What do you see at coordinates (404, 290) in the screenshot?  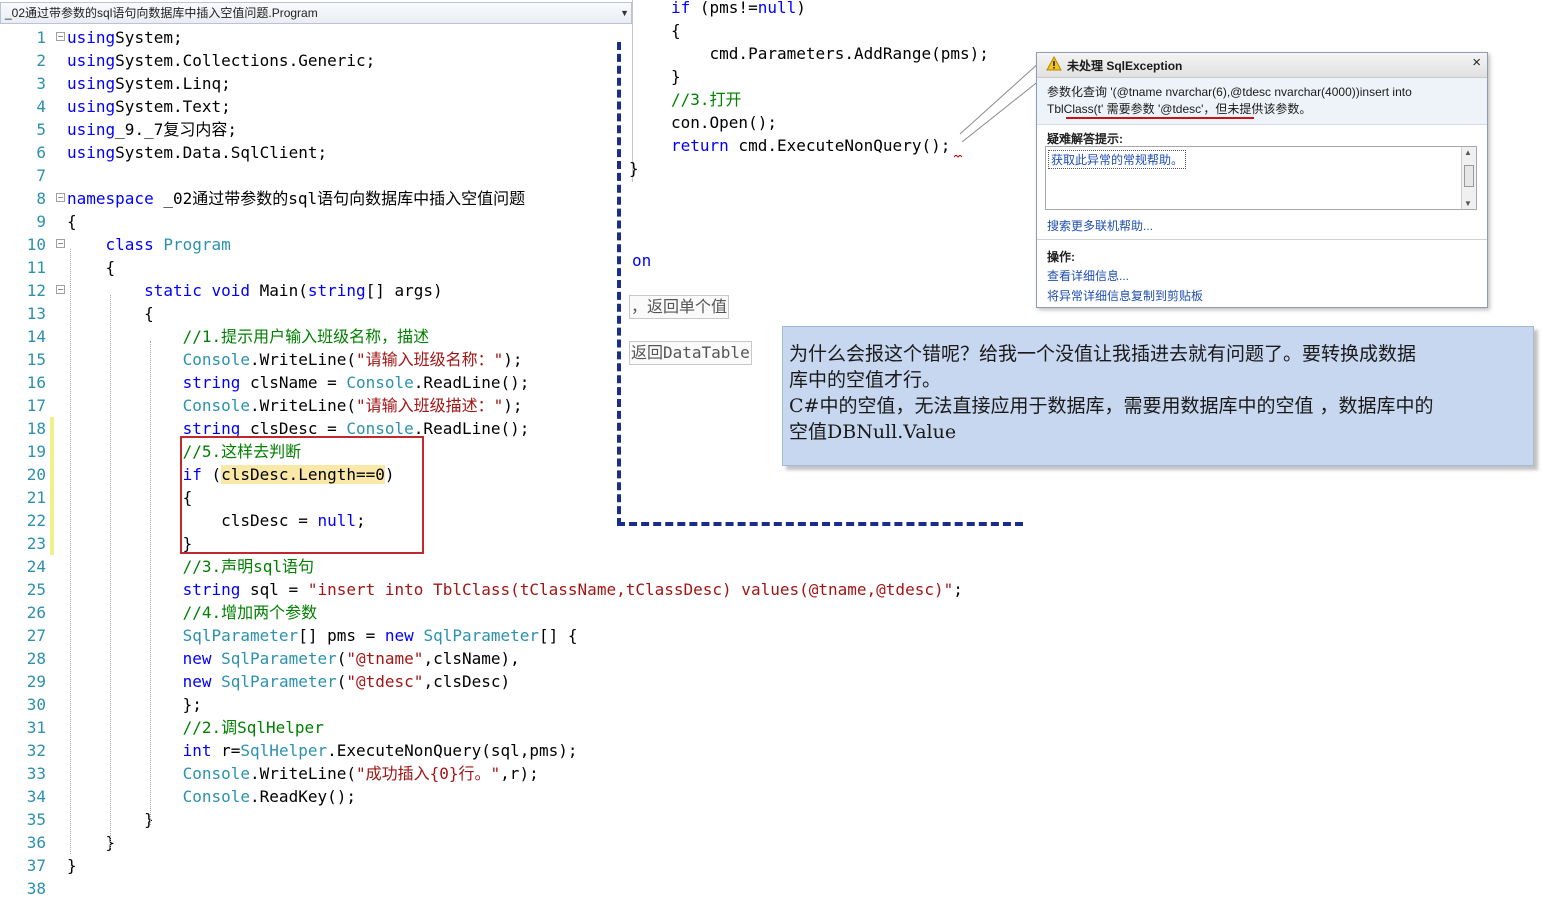 I see `code-token: [] args)` at bounding box center [404, 290].